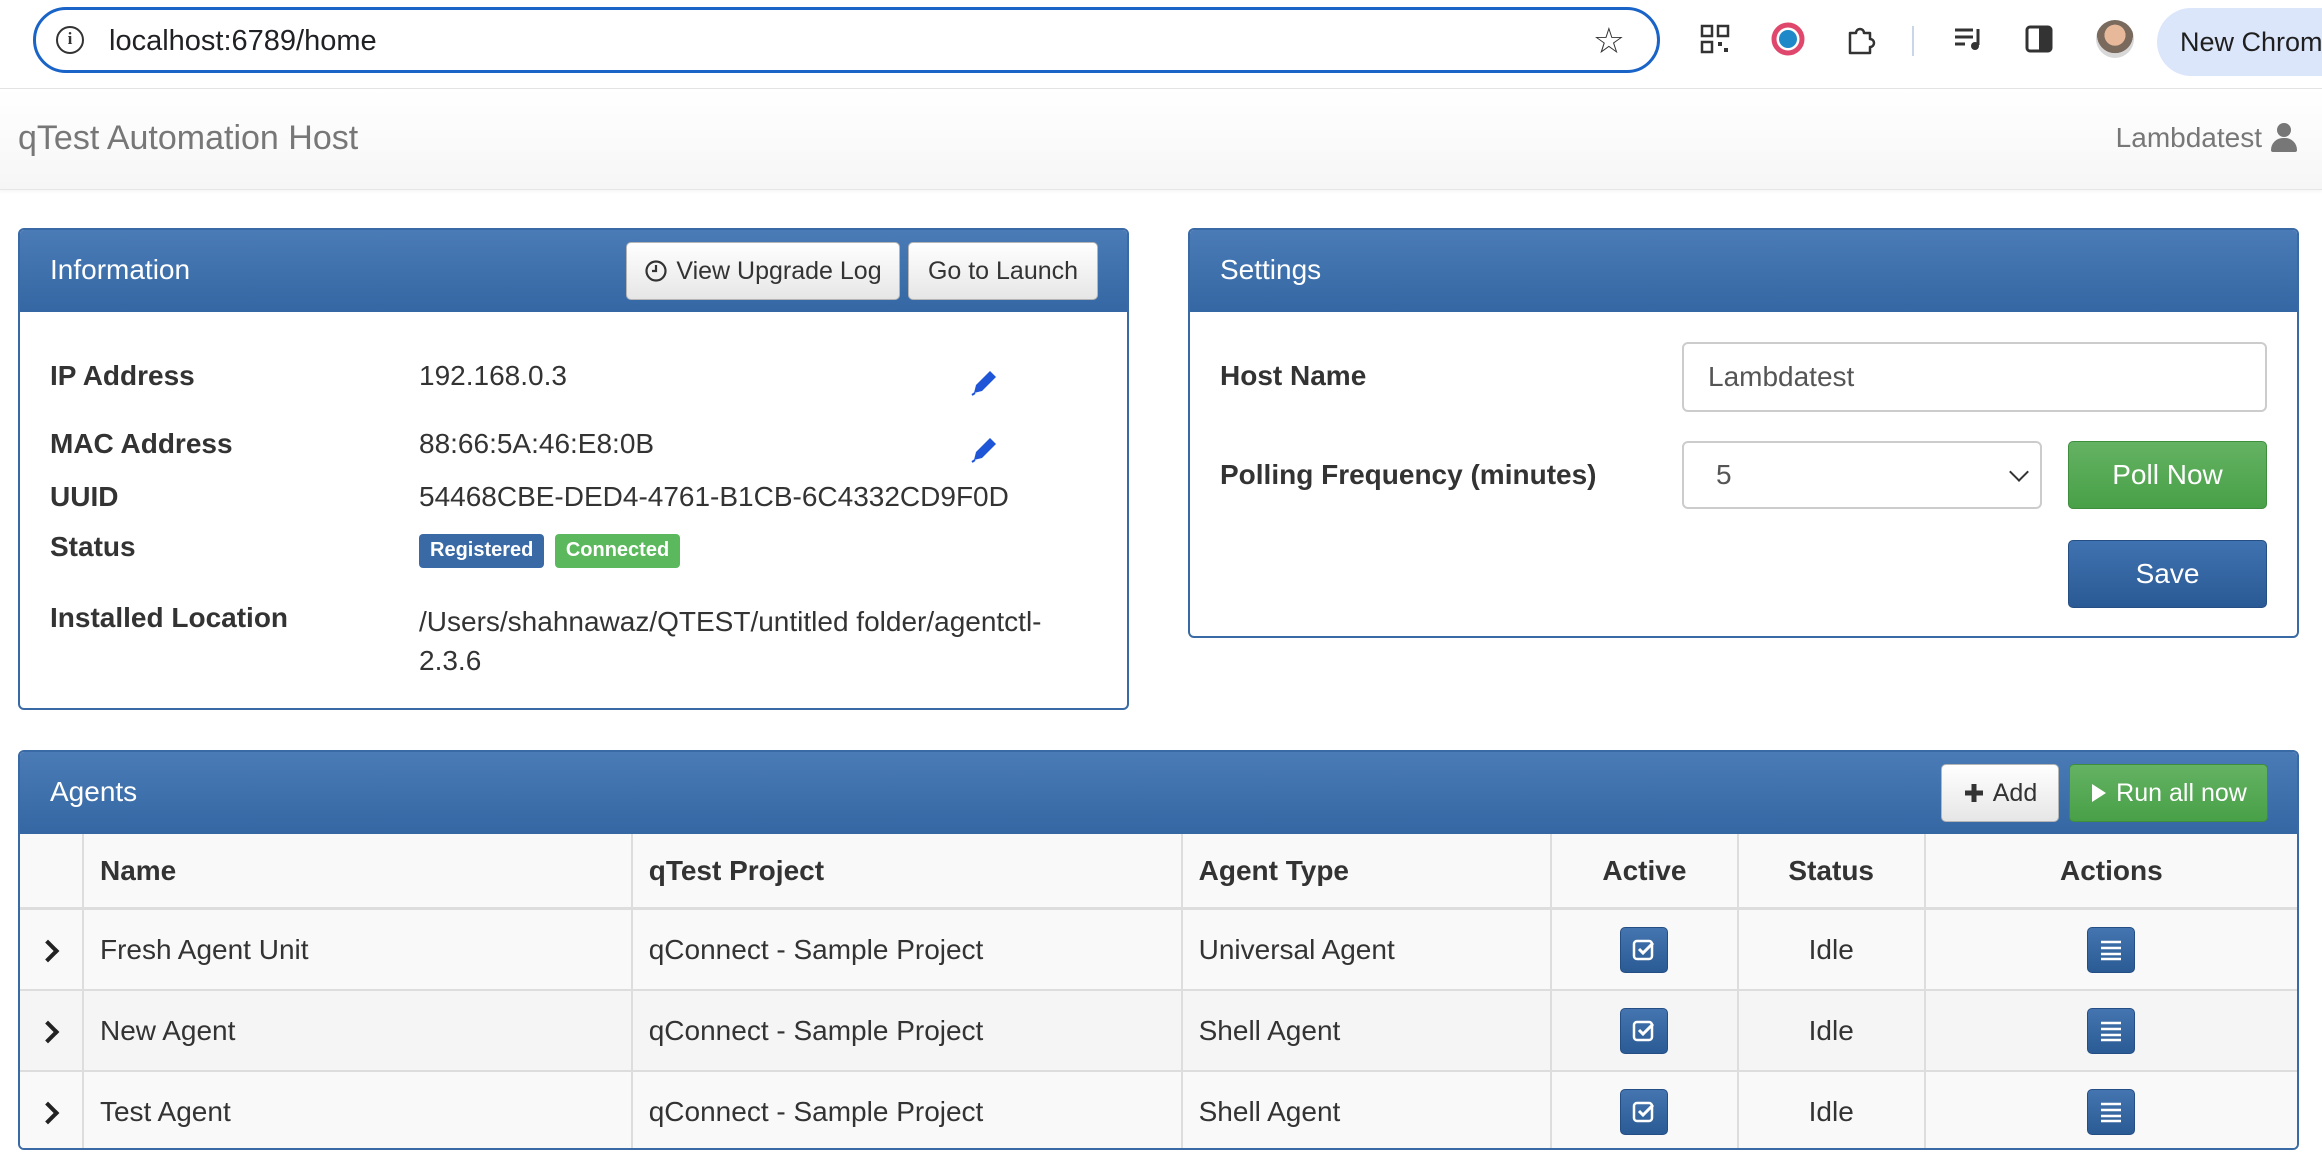  Describe the element at coordinates (169, 617) in the screenshot. I see `installed-location-label: Installed Location` at that location.